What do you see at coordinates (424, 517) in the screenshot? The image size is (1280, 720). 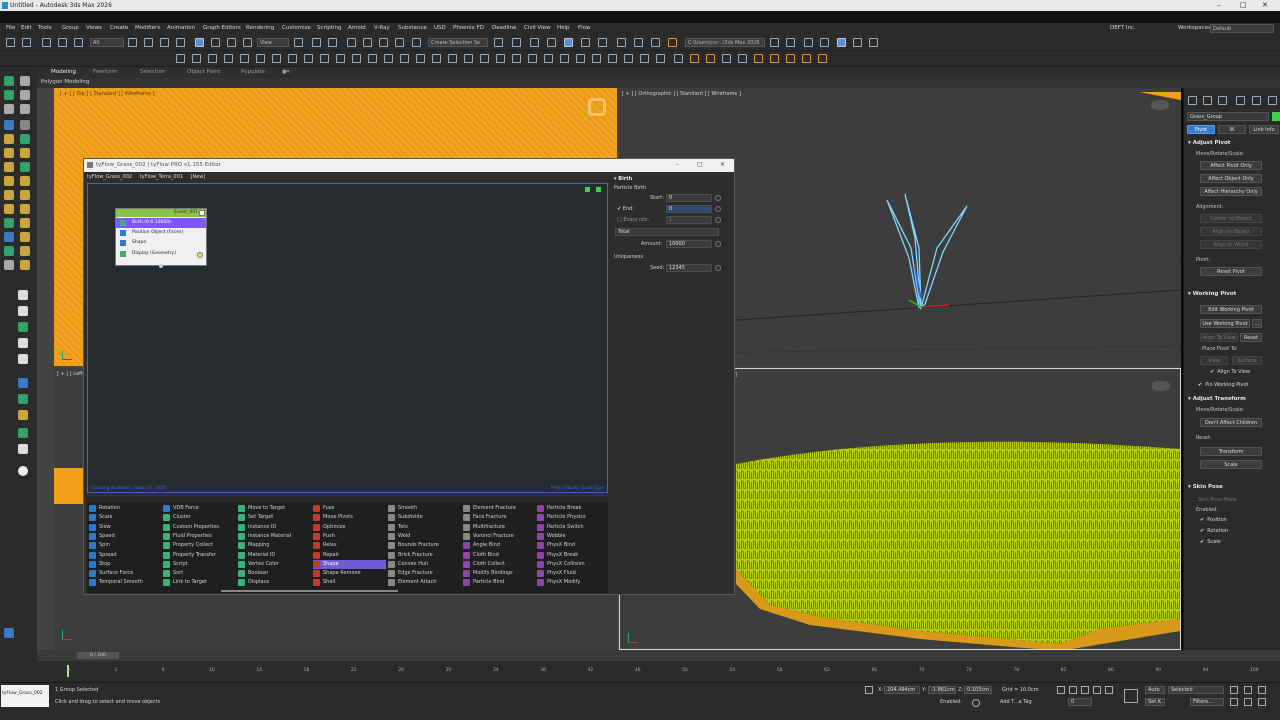 I see `palette-operator: Subdivide` at bounding box center [424, 517].